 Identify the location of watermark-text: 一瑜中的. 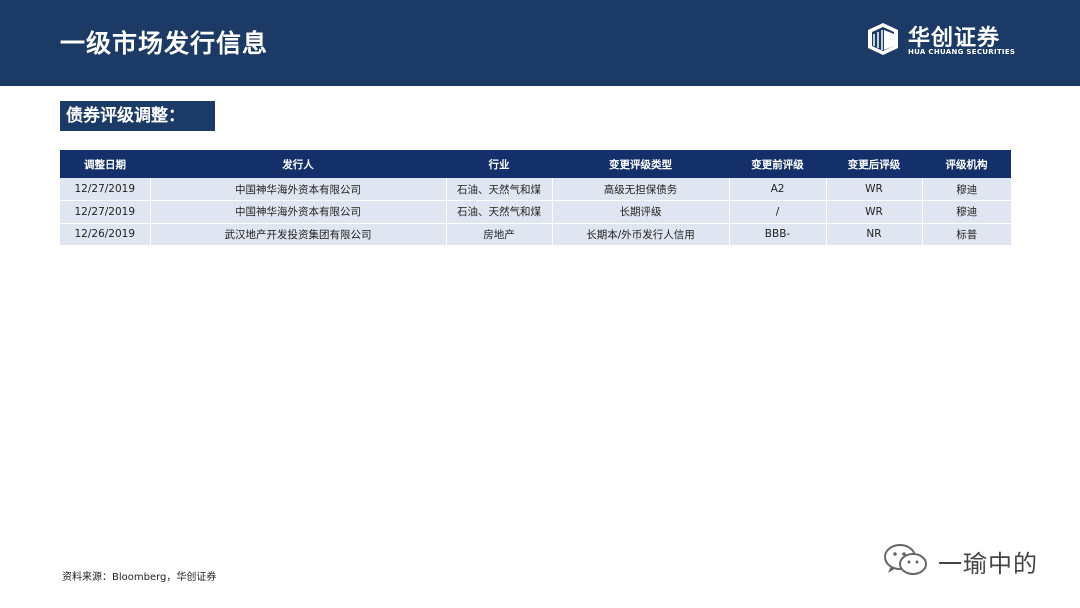
(988, 564).